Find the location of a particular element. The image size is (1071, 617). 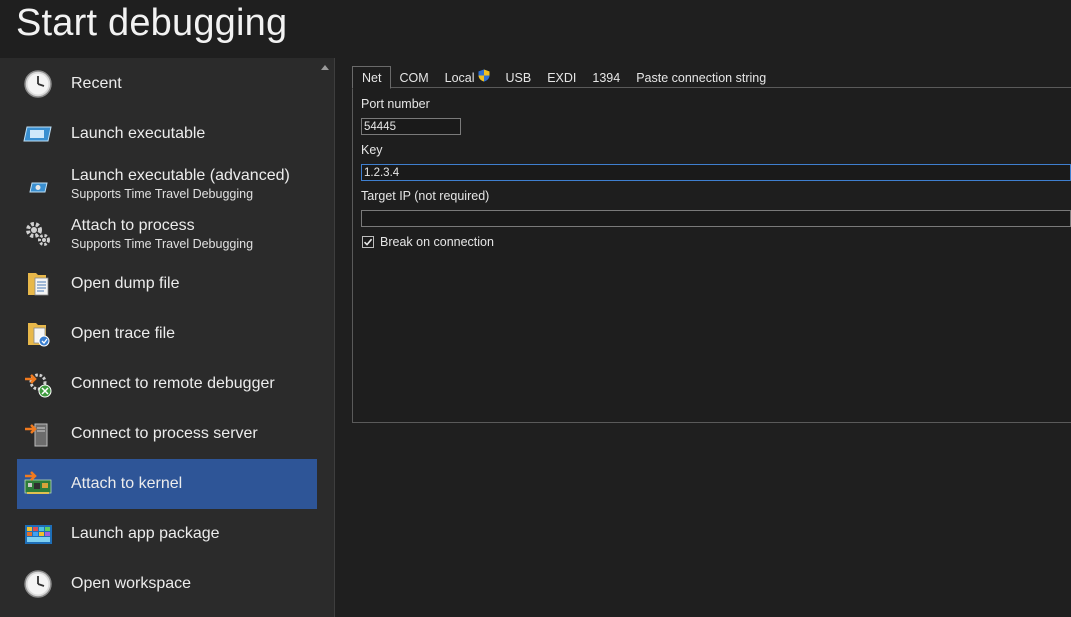

sidebar-item-launch-executable: Launch executable is located at coordinates (167, 134).